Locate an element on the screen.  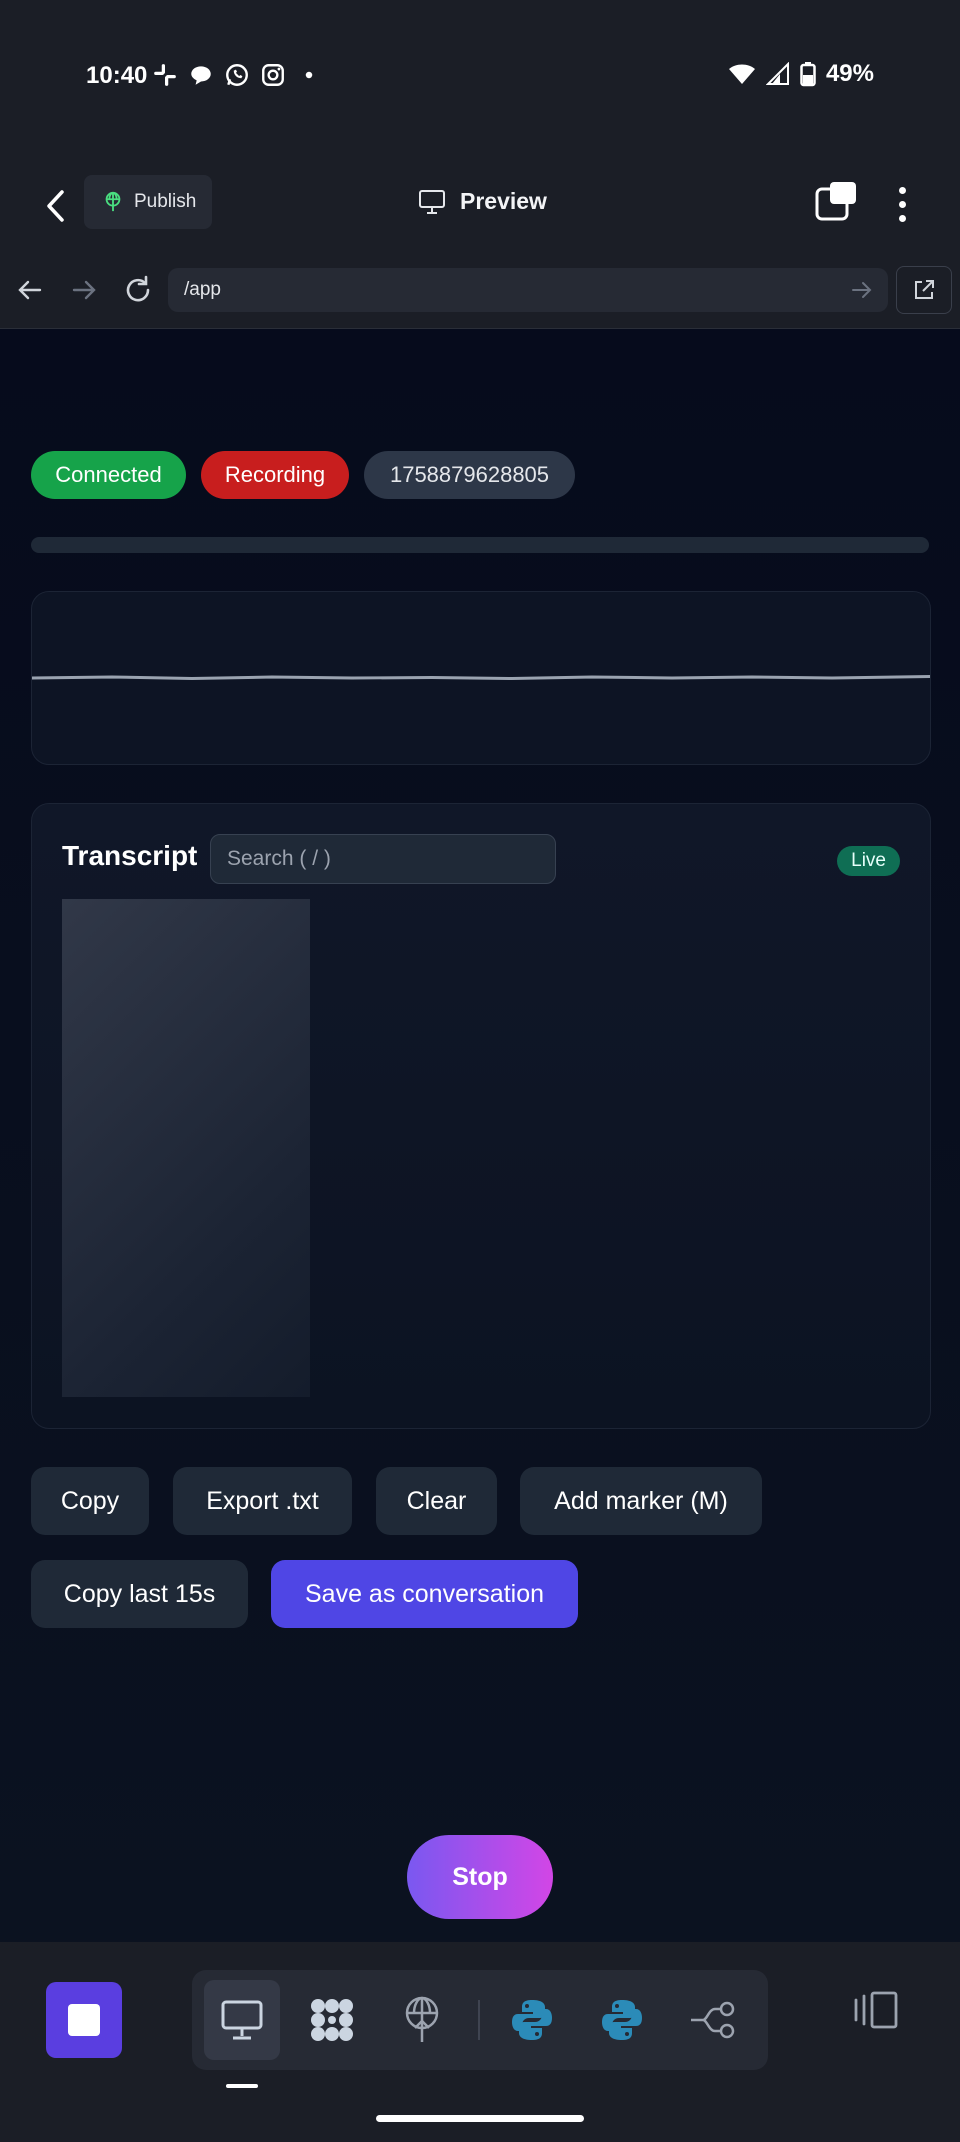
reload-icon is located at coordinates (138, 288).